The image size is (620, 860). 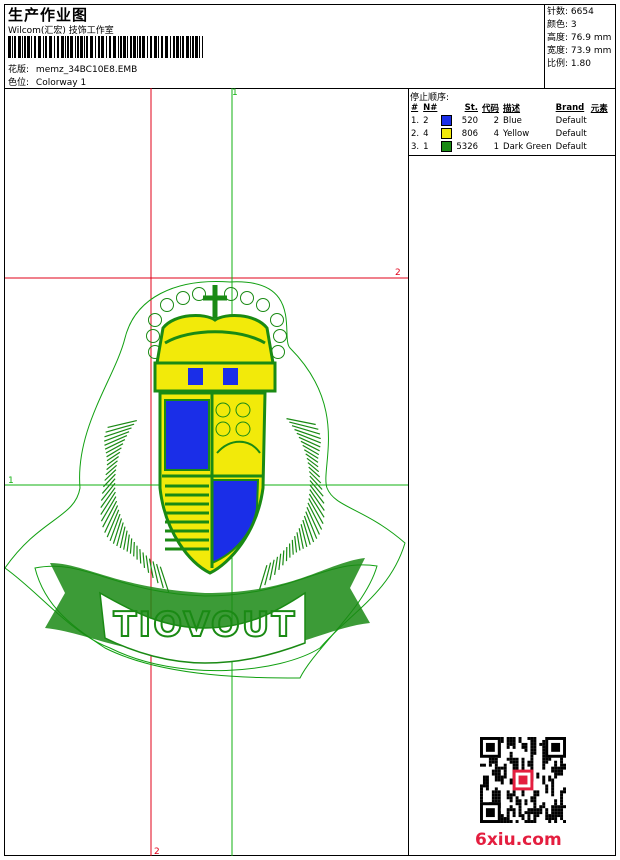 I want to click on col-index: #, so click(x=415, y=108).